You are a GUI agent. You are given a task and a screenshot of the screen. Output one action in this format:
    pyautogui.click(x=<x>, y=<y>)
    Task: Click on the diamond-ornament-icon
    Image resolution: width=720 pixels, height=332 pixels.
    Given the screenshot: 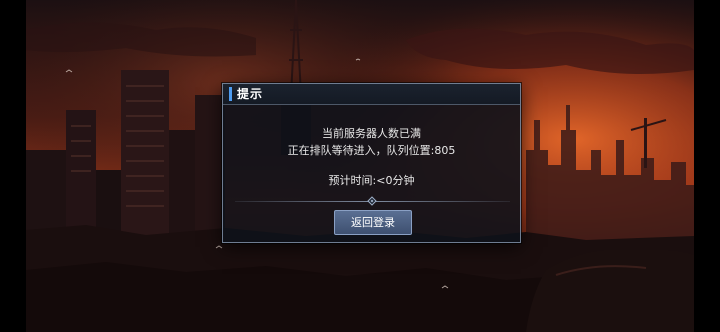 What is the action you would take?
    pyautogui.click(x=372, y=201)
    